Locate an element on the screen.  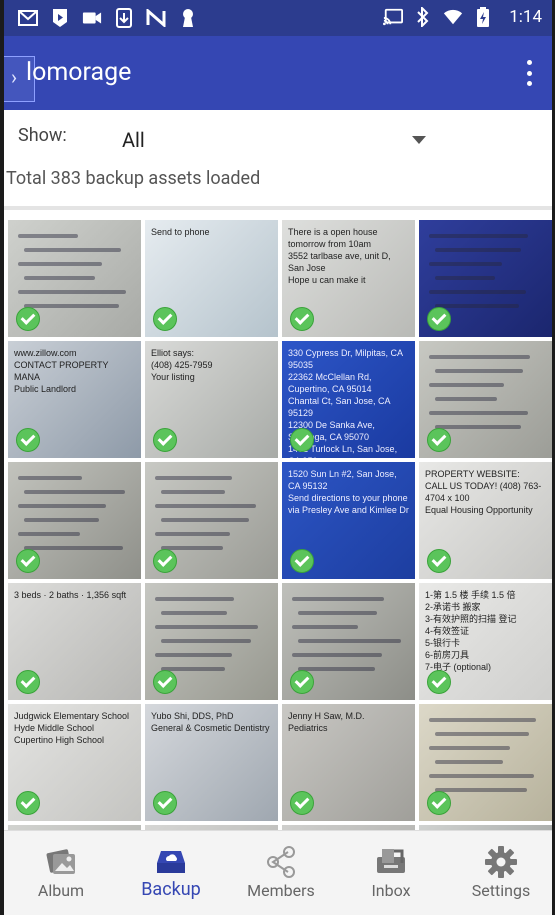
nav-backup: Backup is located at coordinates (171, 873).